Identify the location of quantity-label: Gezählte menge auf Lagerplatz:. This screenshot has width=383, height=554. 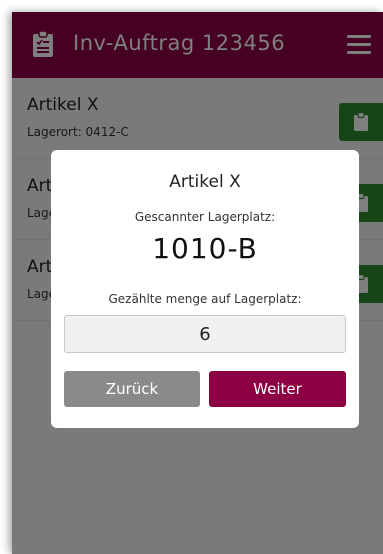
(205, 299).